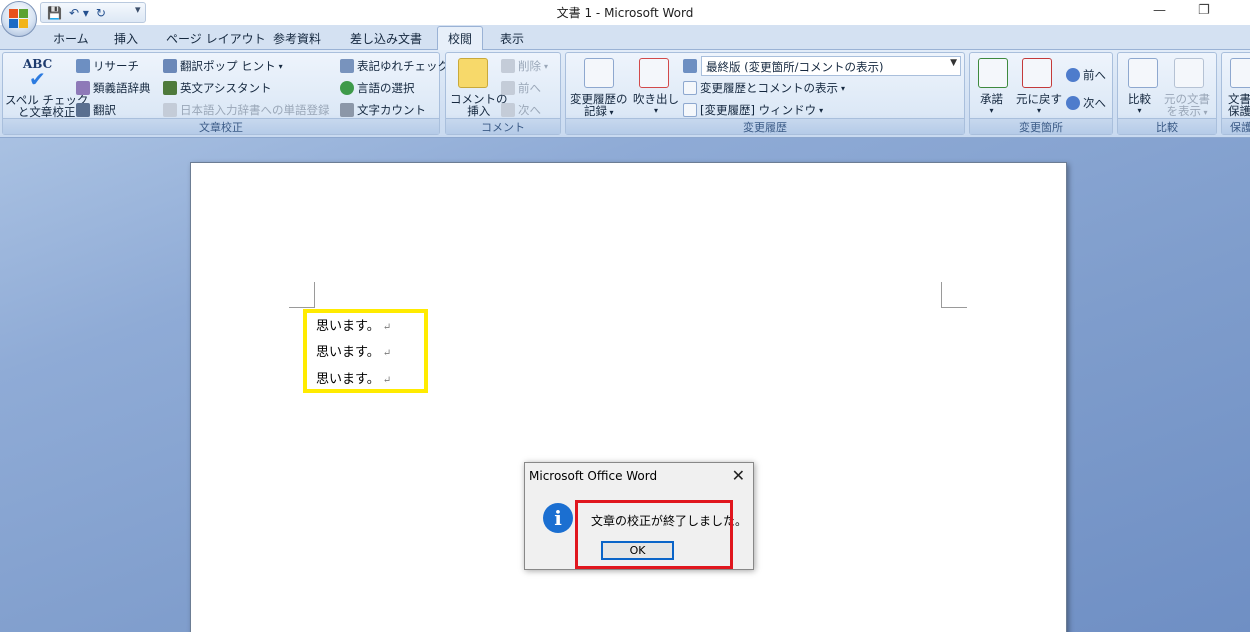  What do you see at coordinates (656, 105) in the screenshot?
I see `balloons-button: 吹き出し ▾` at bounding box center [656, 105].